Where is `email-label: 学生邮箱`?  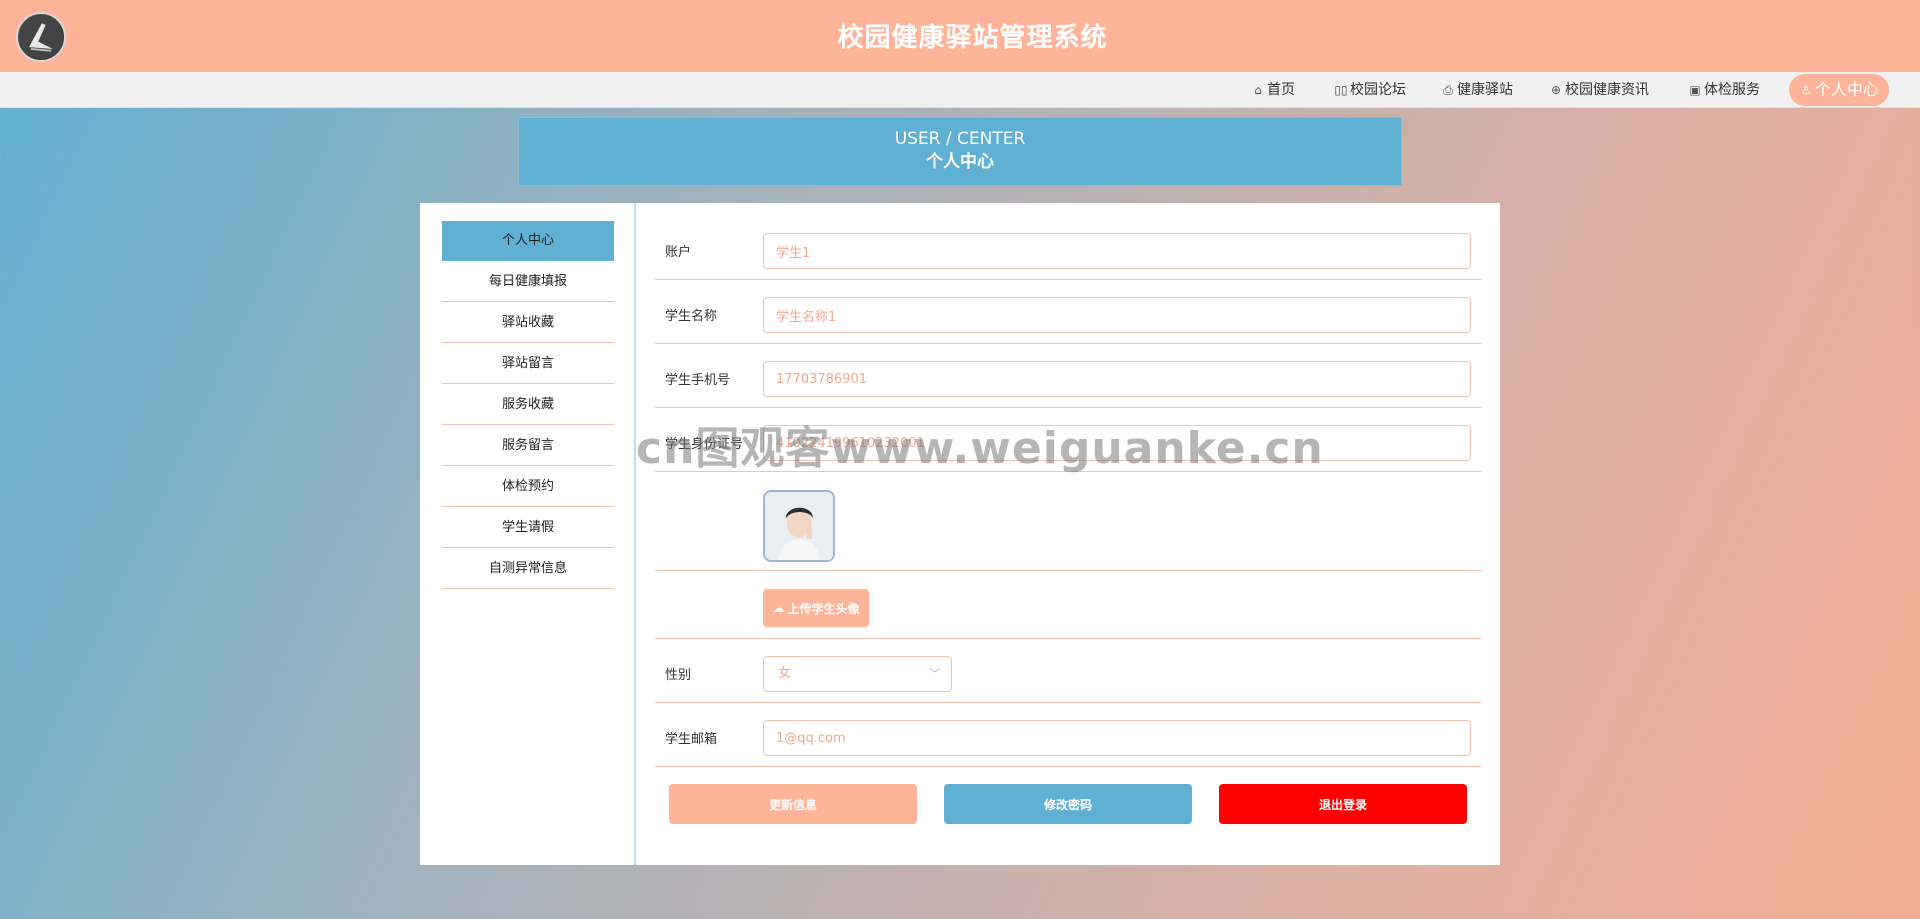
email-label: 学生邮箱 is located at coordinates (691, 739).